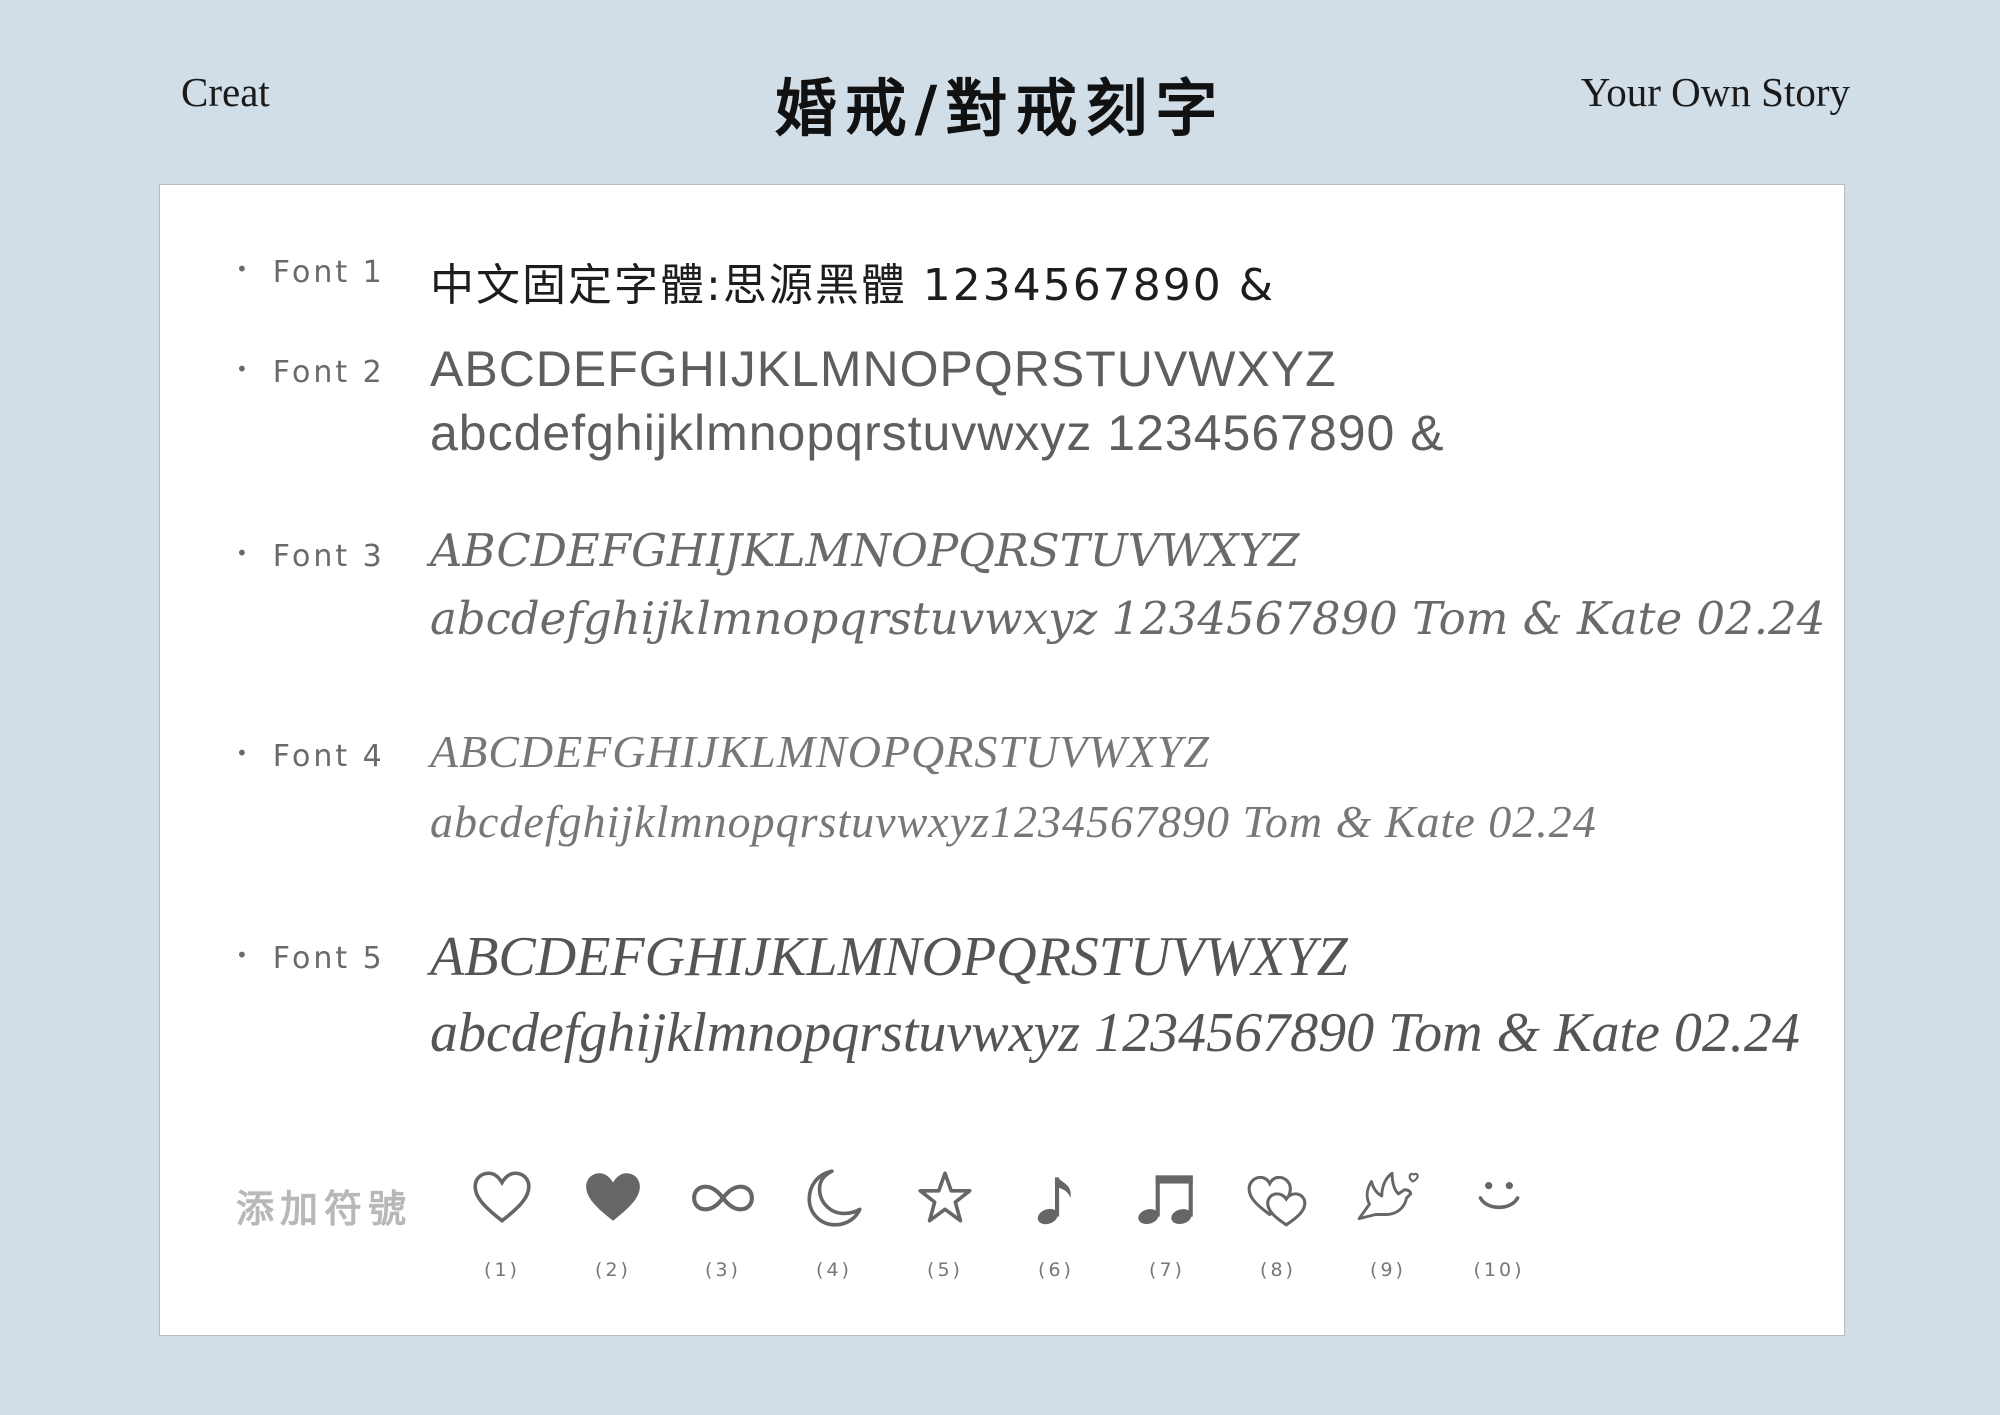 The image size is (2000, 1415). What do you see at coordinates (328, 556) in the screenshot?
I see `font-label: Font 3` at bounding box center [328, 556].